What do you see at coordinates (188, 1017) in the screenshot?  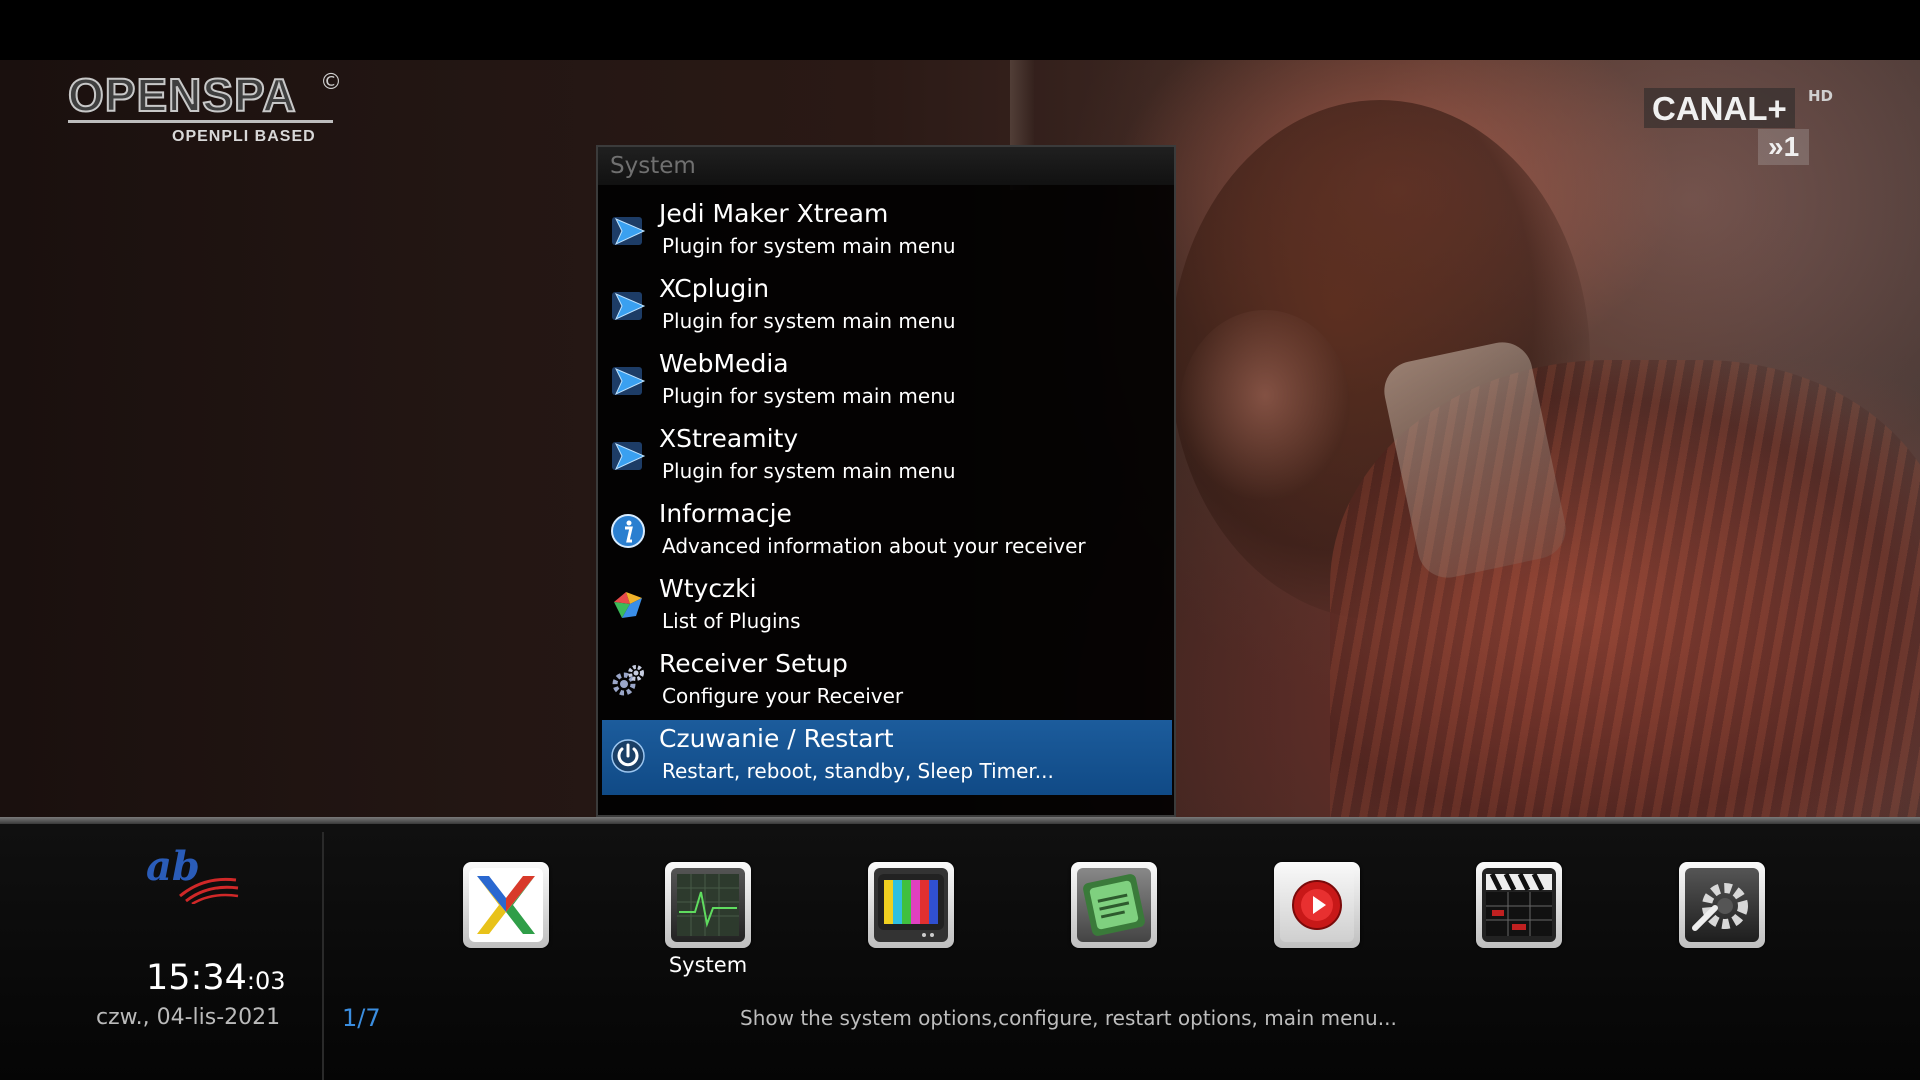 I see `date: czw., 04-lis-2021` at bounding box center [188, 1017].